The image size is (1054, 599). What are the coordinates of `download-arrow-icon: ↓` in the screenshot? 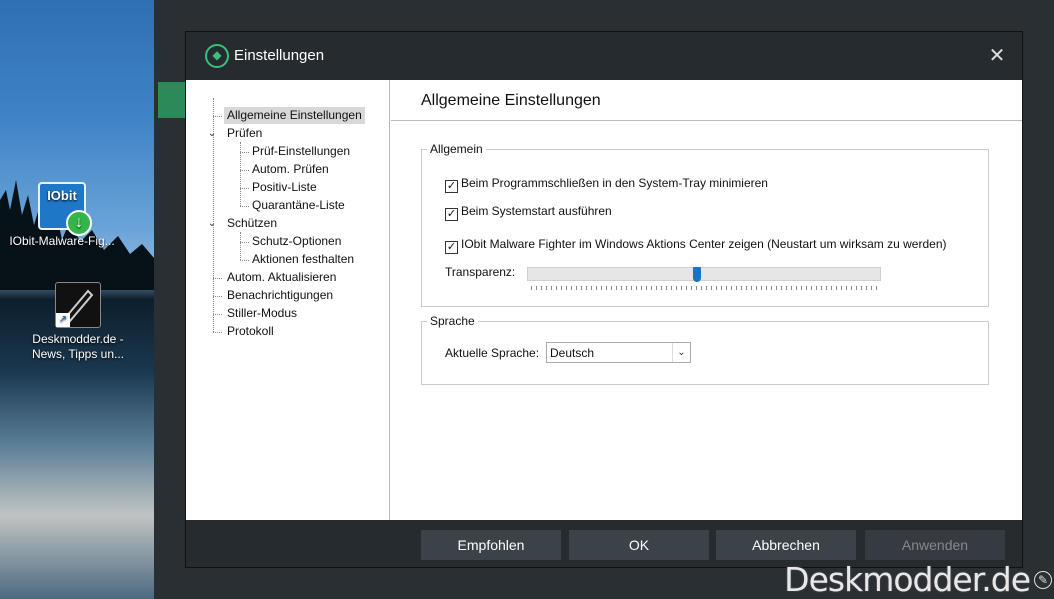 It's located at (79, 223).